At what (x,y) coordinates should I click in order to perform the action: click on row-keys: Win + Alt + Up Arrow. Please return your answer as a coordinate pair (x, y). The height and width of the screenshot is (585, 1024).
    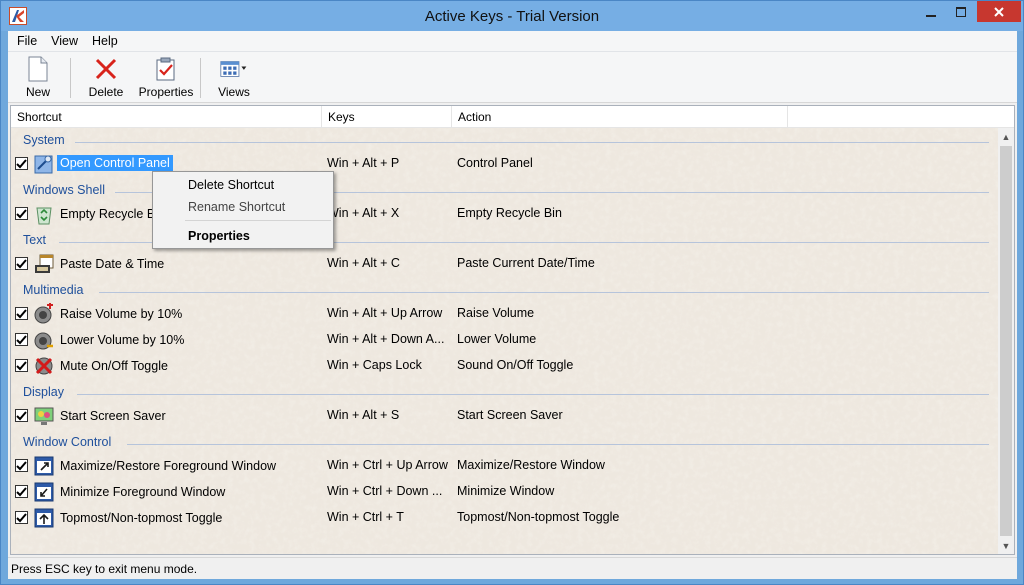
    Looking at the image, I should click on (385, 313).